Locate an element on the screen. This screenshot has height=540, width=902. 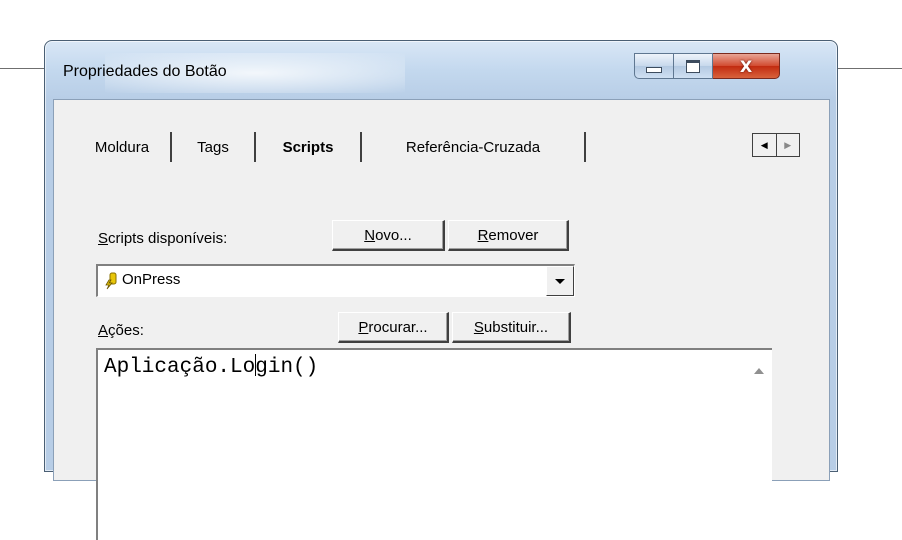
minimize-icon is located at coordinates (654, 70).